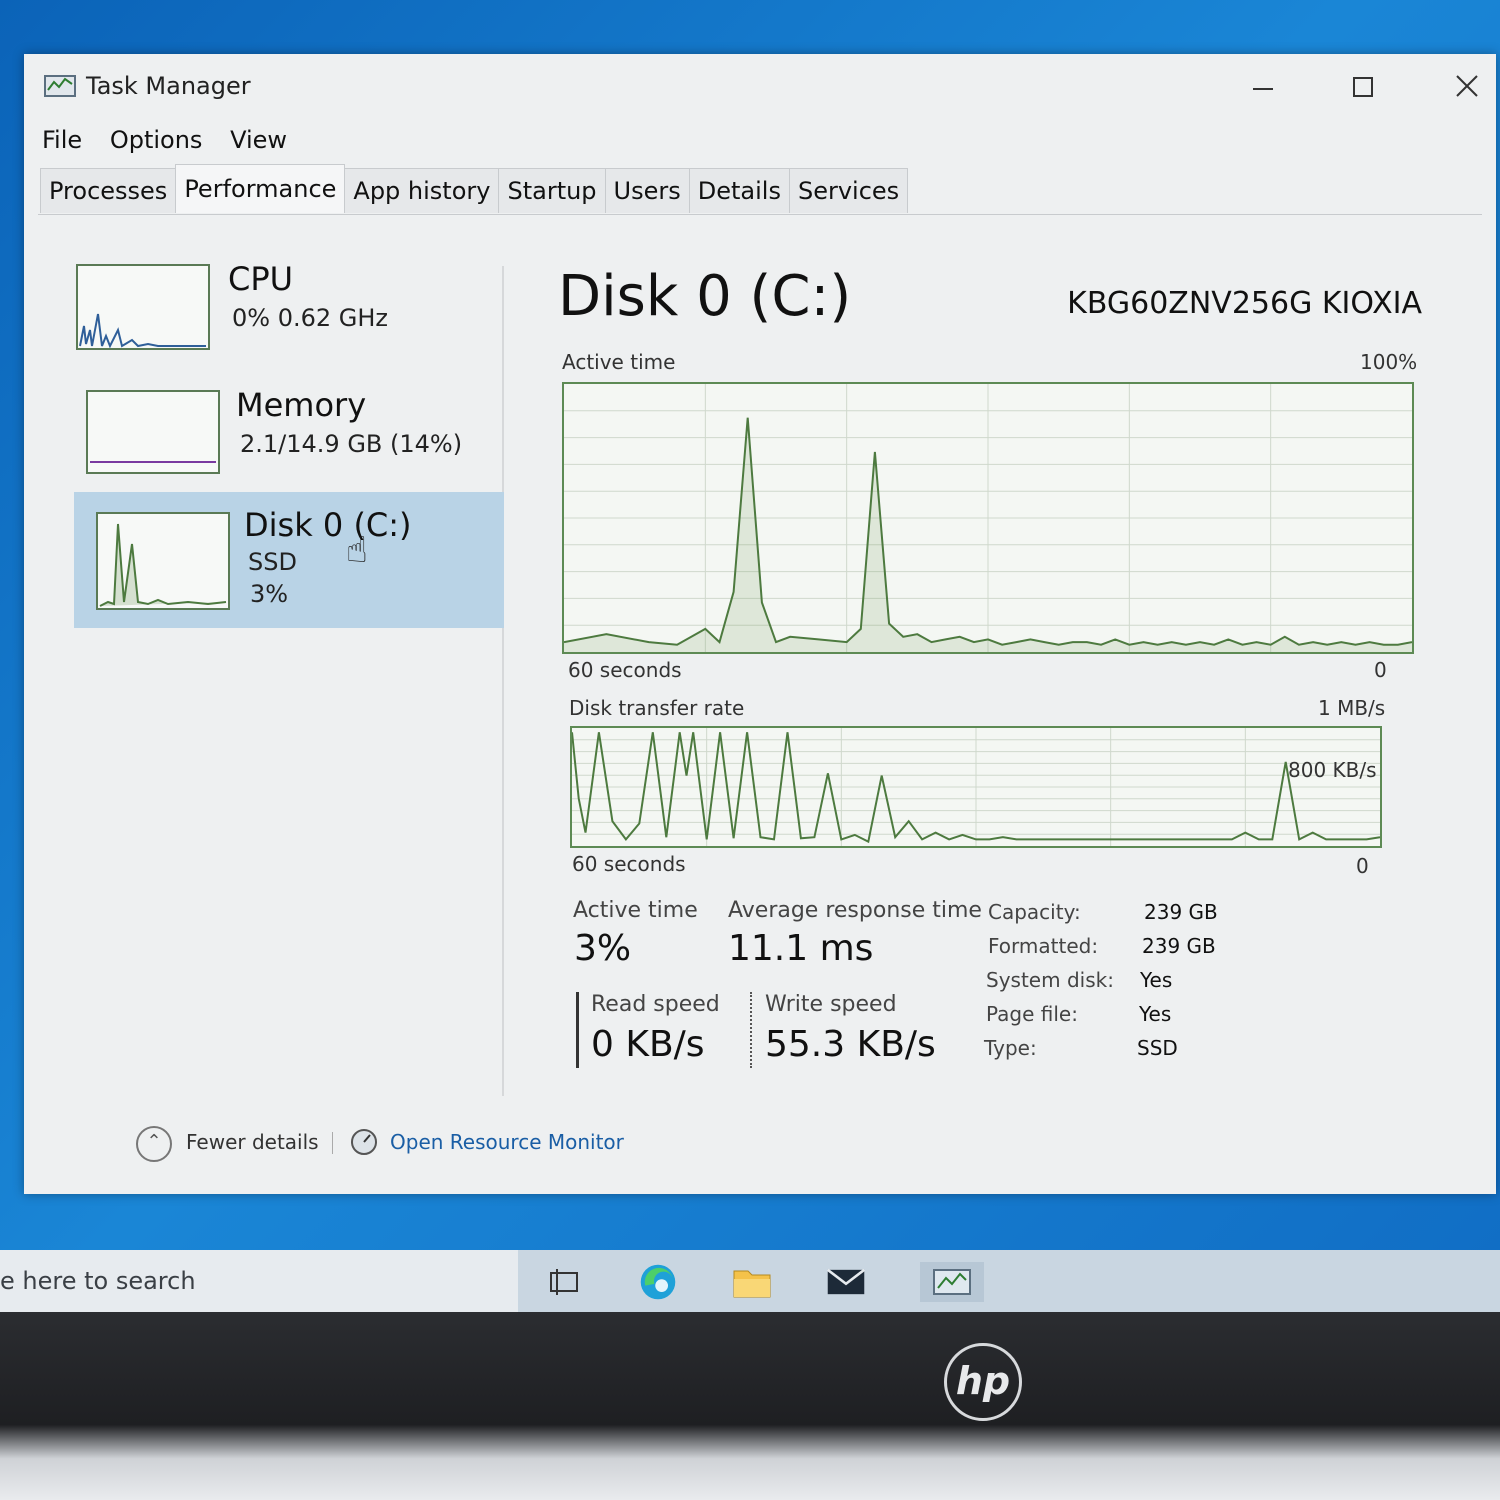  I want to click on sidebar-item-disk-0: Disk 0 (C:) SSD 3%, so click(289, 560).